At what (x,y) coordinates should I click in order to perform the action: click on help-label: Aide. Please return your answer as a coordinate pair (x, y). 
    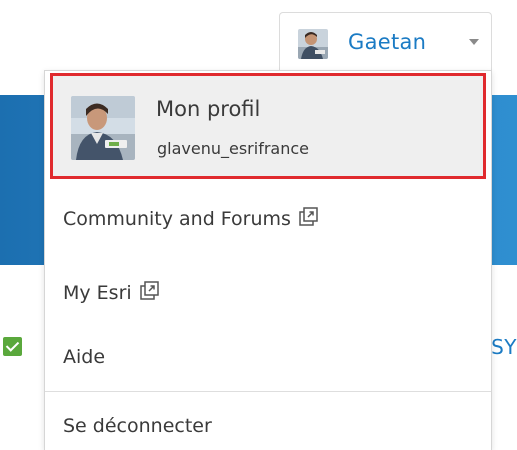
    Looking at the image, I should click on (84, 357).